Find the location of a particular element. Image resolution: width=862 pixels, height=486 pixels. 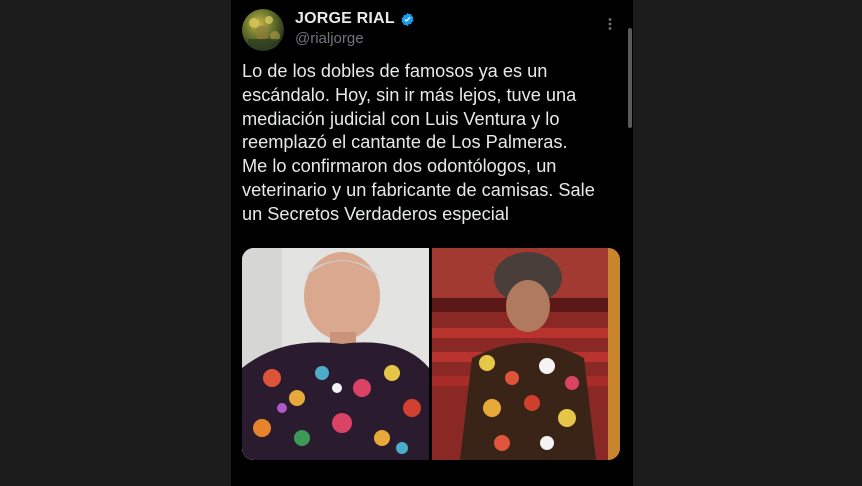

media-photo-right is located at coordinates (526, 354).